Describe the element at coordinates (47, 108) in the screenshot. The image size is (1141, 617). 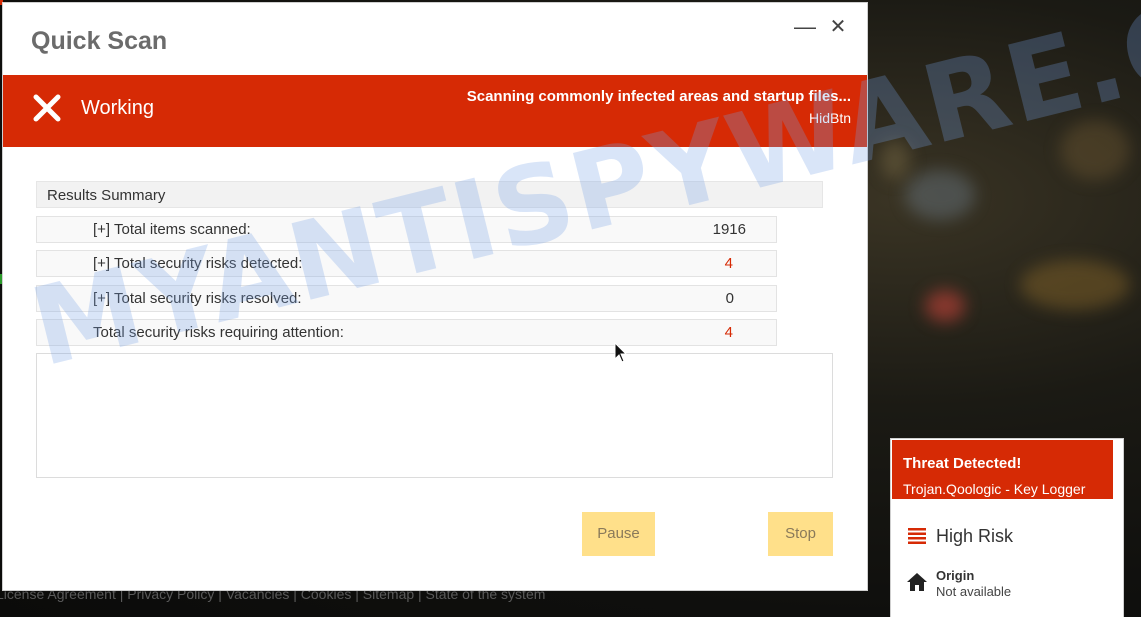
I see `x-icon` at that location.